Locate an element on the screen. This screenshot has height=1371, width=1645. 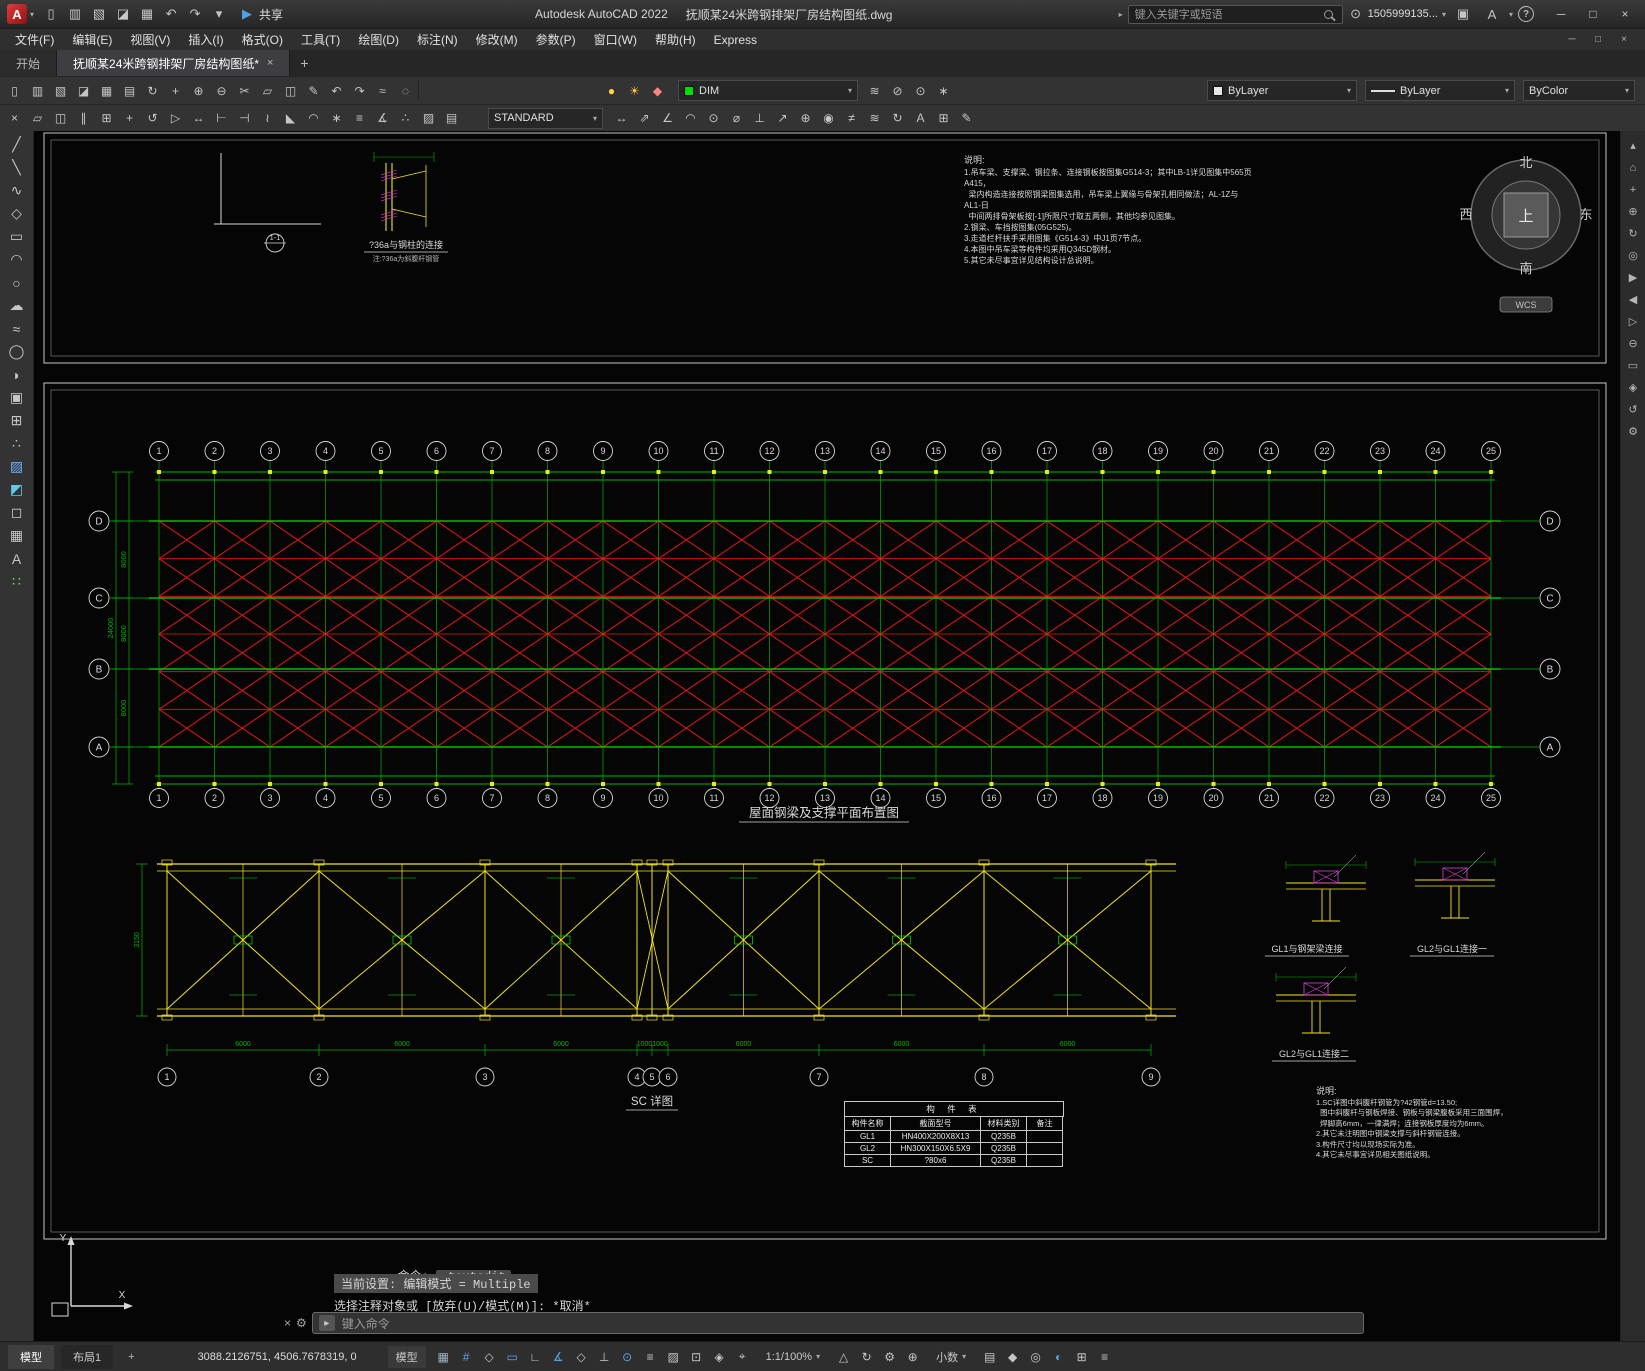
command-input: ▸ 键入命令 is located at coordinates (837, 1323).